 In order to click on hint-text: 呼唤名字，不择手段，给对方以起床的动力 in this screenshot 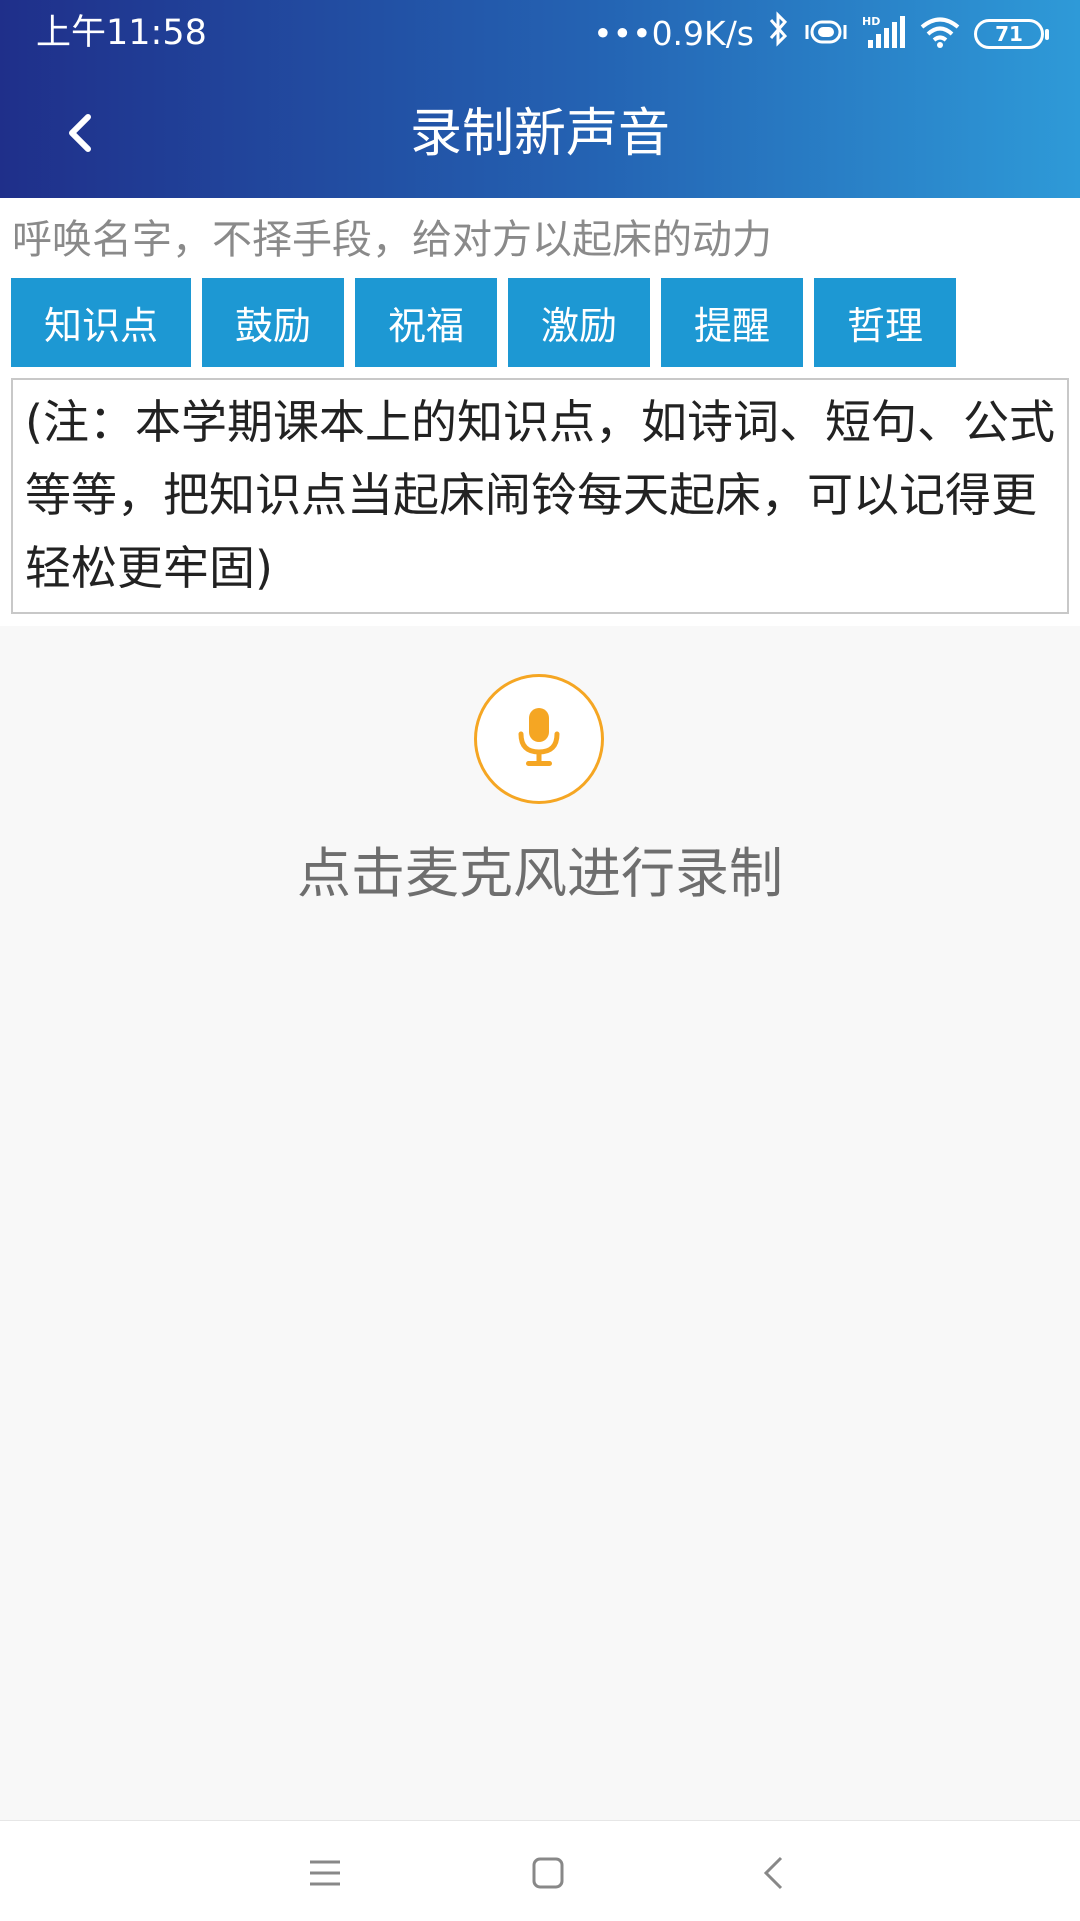, I will do `click(392, 240)`.